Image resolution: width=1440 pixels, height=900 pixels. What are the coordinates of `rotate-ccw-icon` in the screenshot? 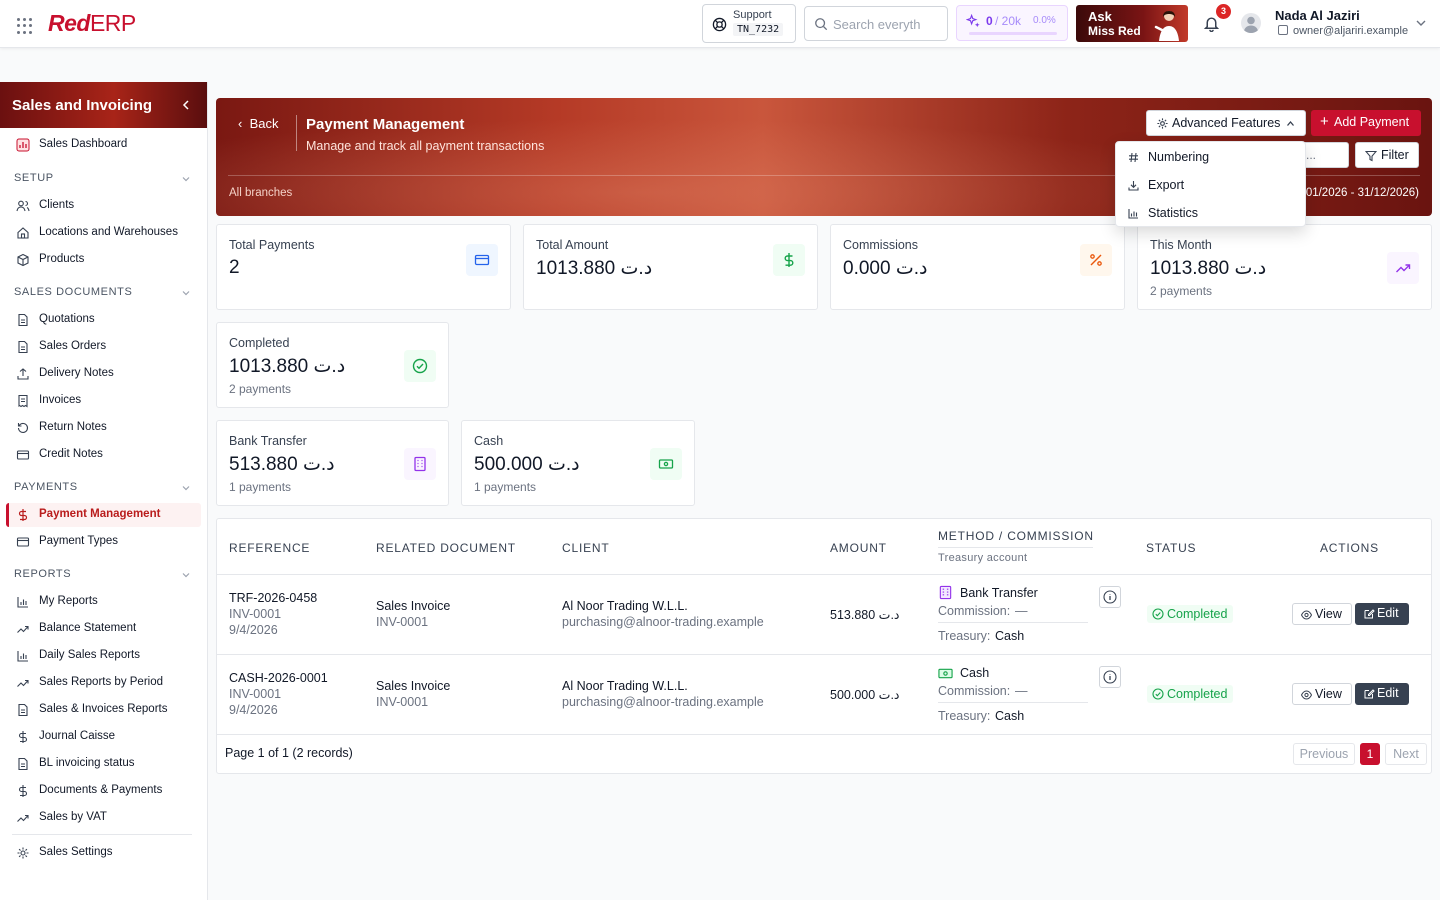 It's located at (23, 428).